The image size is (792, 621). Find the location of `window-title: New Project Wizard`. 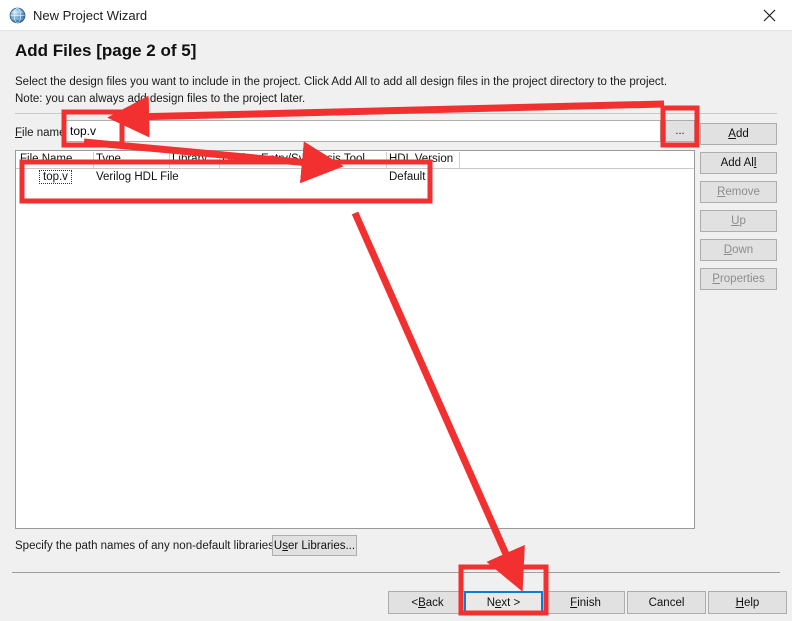

window-title: New Project Wizard is located at coordinates (90, 15).